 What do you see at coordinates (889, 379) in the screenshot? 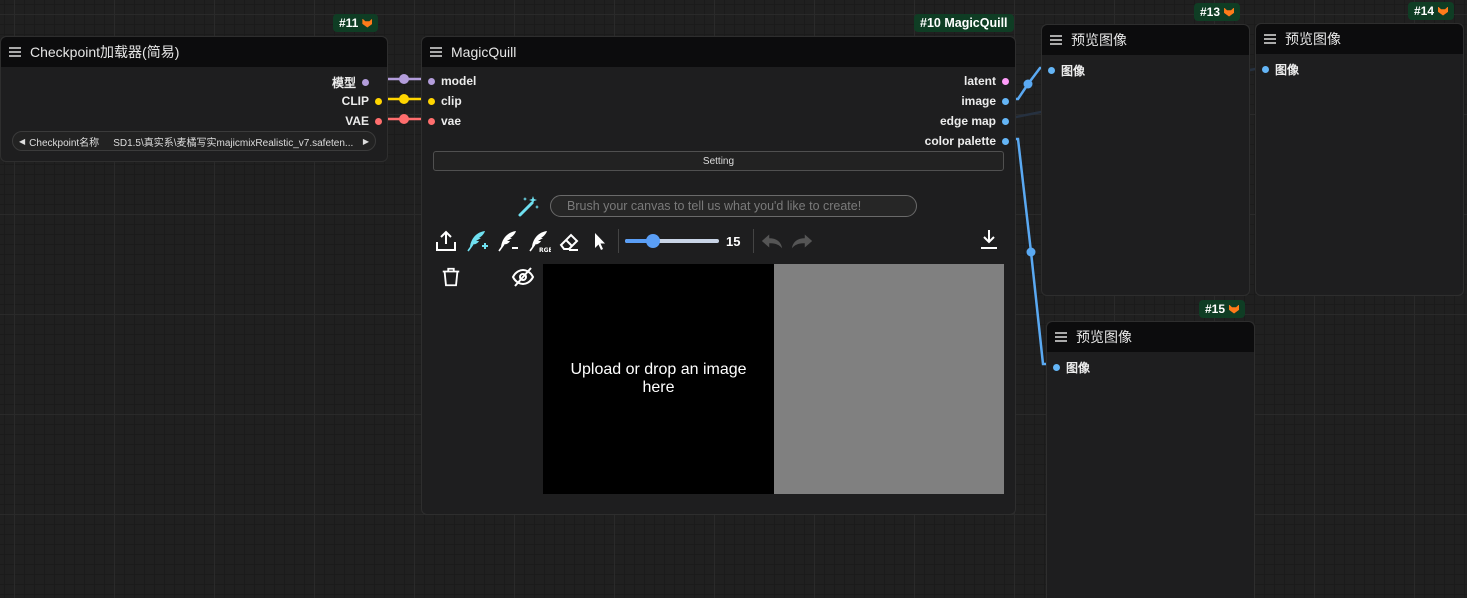
I see `preview-canvas-area` at bounding box center [889, 379].